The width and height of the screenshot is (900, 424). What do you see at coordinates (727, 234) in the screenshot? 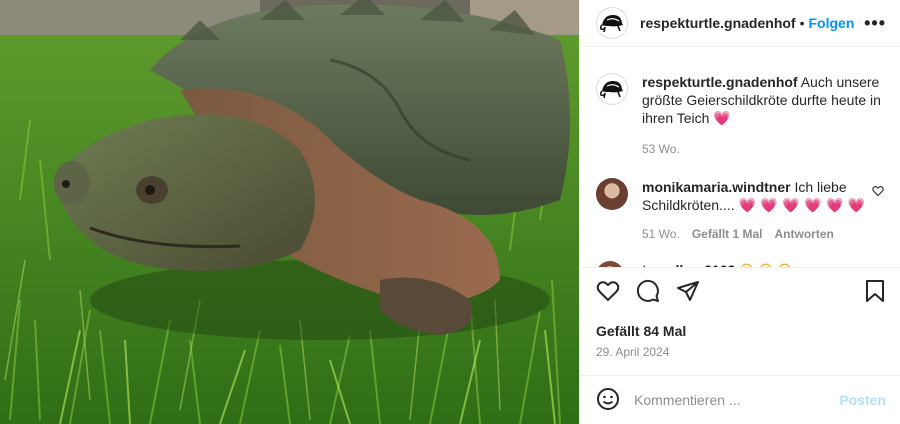
I see `comment-likes: Gefällt 1 Mal` at bounding box center [727, 234].